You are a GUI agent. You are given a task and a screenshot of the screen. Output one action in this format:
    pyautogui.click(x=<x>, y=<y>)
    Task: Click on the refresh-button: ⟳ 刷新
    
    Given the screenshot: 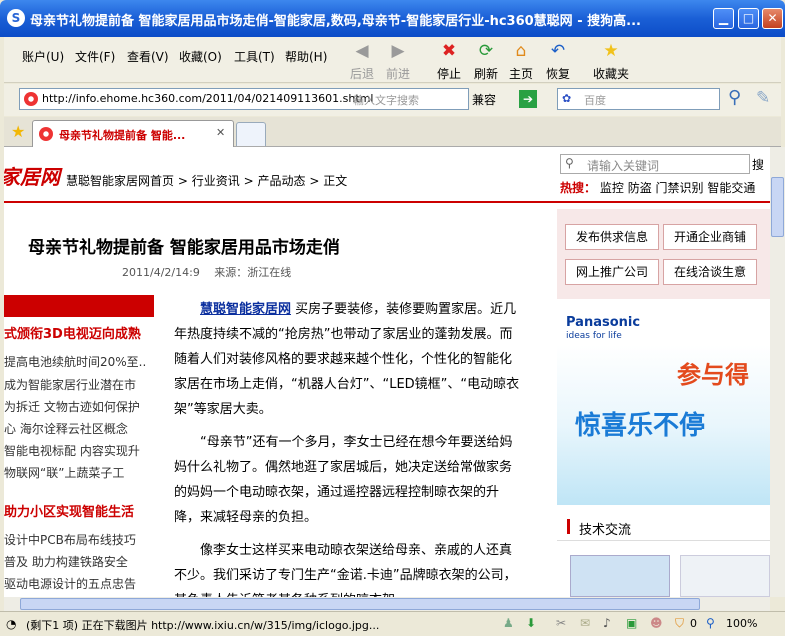 What is the action you would take?
    pyautogui.click(x=486, y=60)
    